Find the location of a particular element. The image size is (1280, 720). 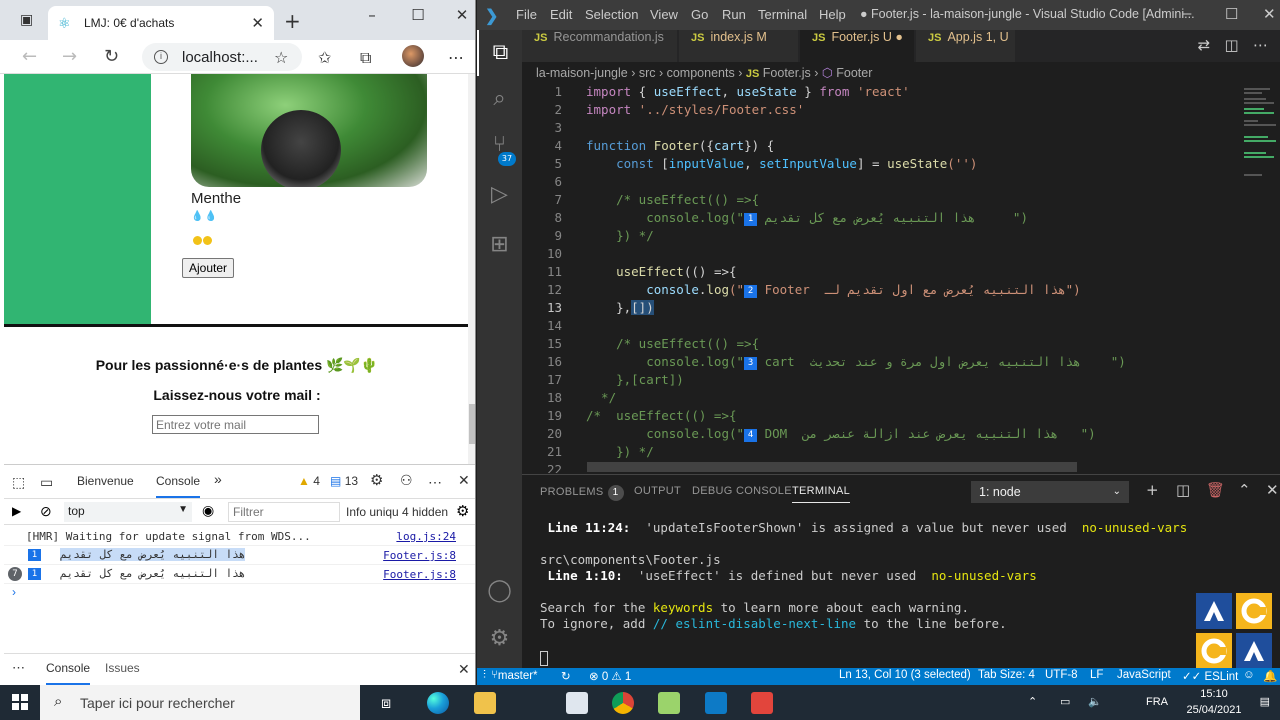

terminal-select: 1: node ⌄ is located at coordinates (1050, 492).